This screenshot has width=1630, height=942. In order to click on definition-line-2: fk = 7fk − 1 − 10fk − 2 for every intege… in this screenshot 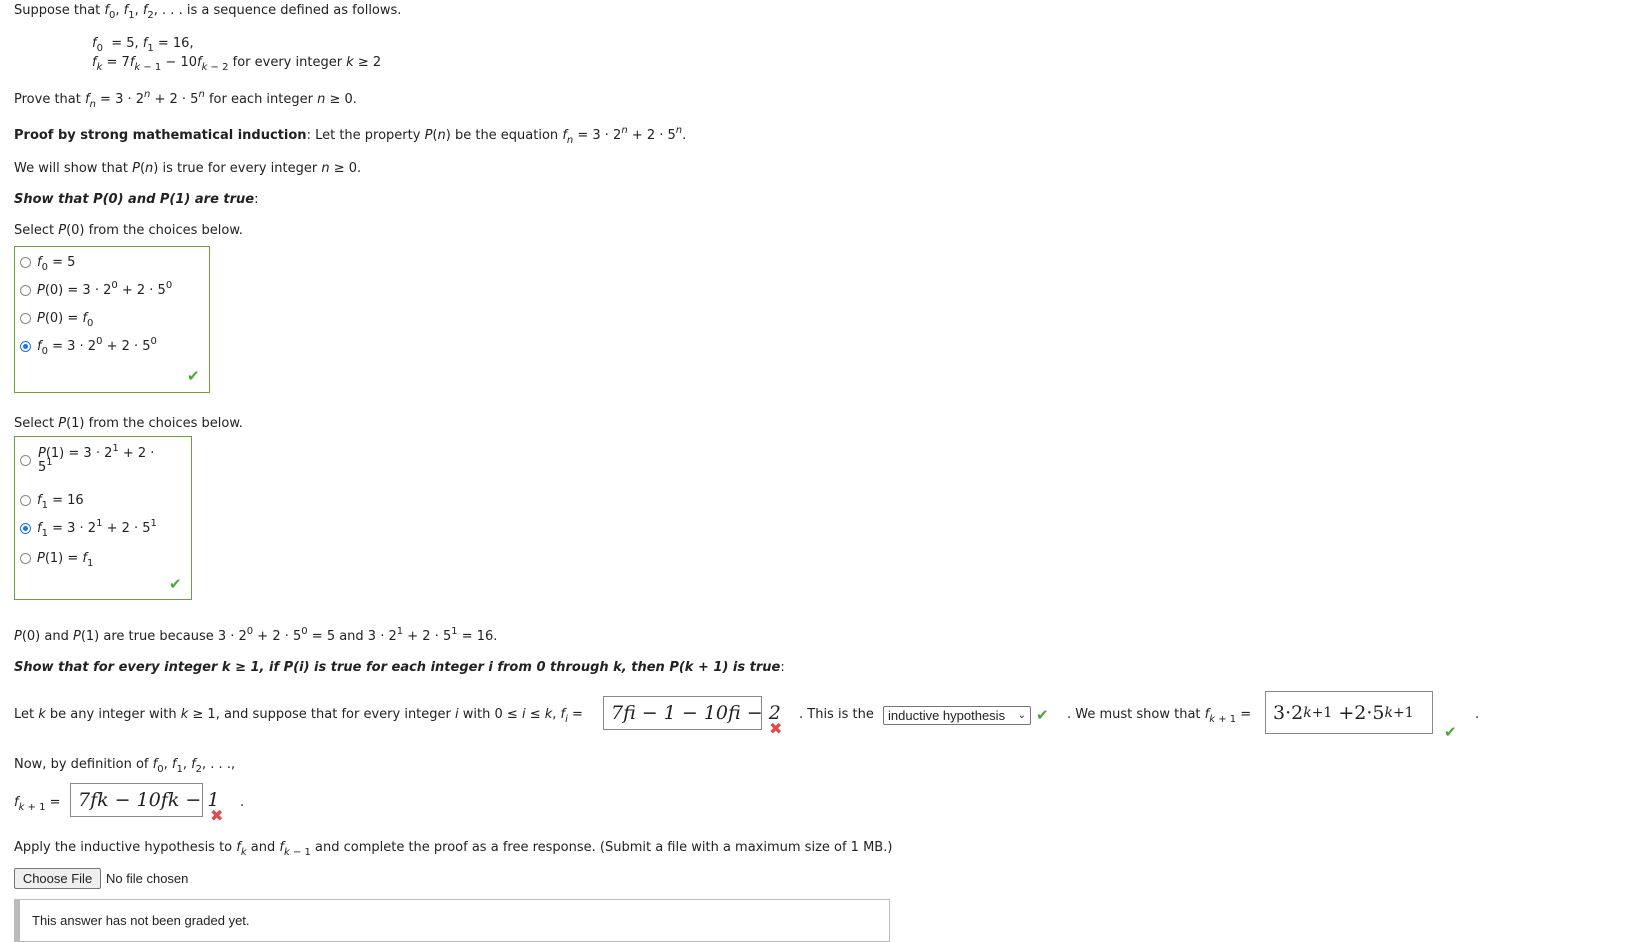, I will do `click(237, 64)`.